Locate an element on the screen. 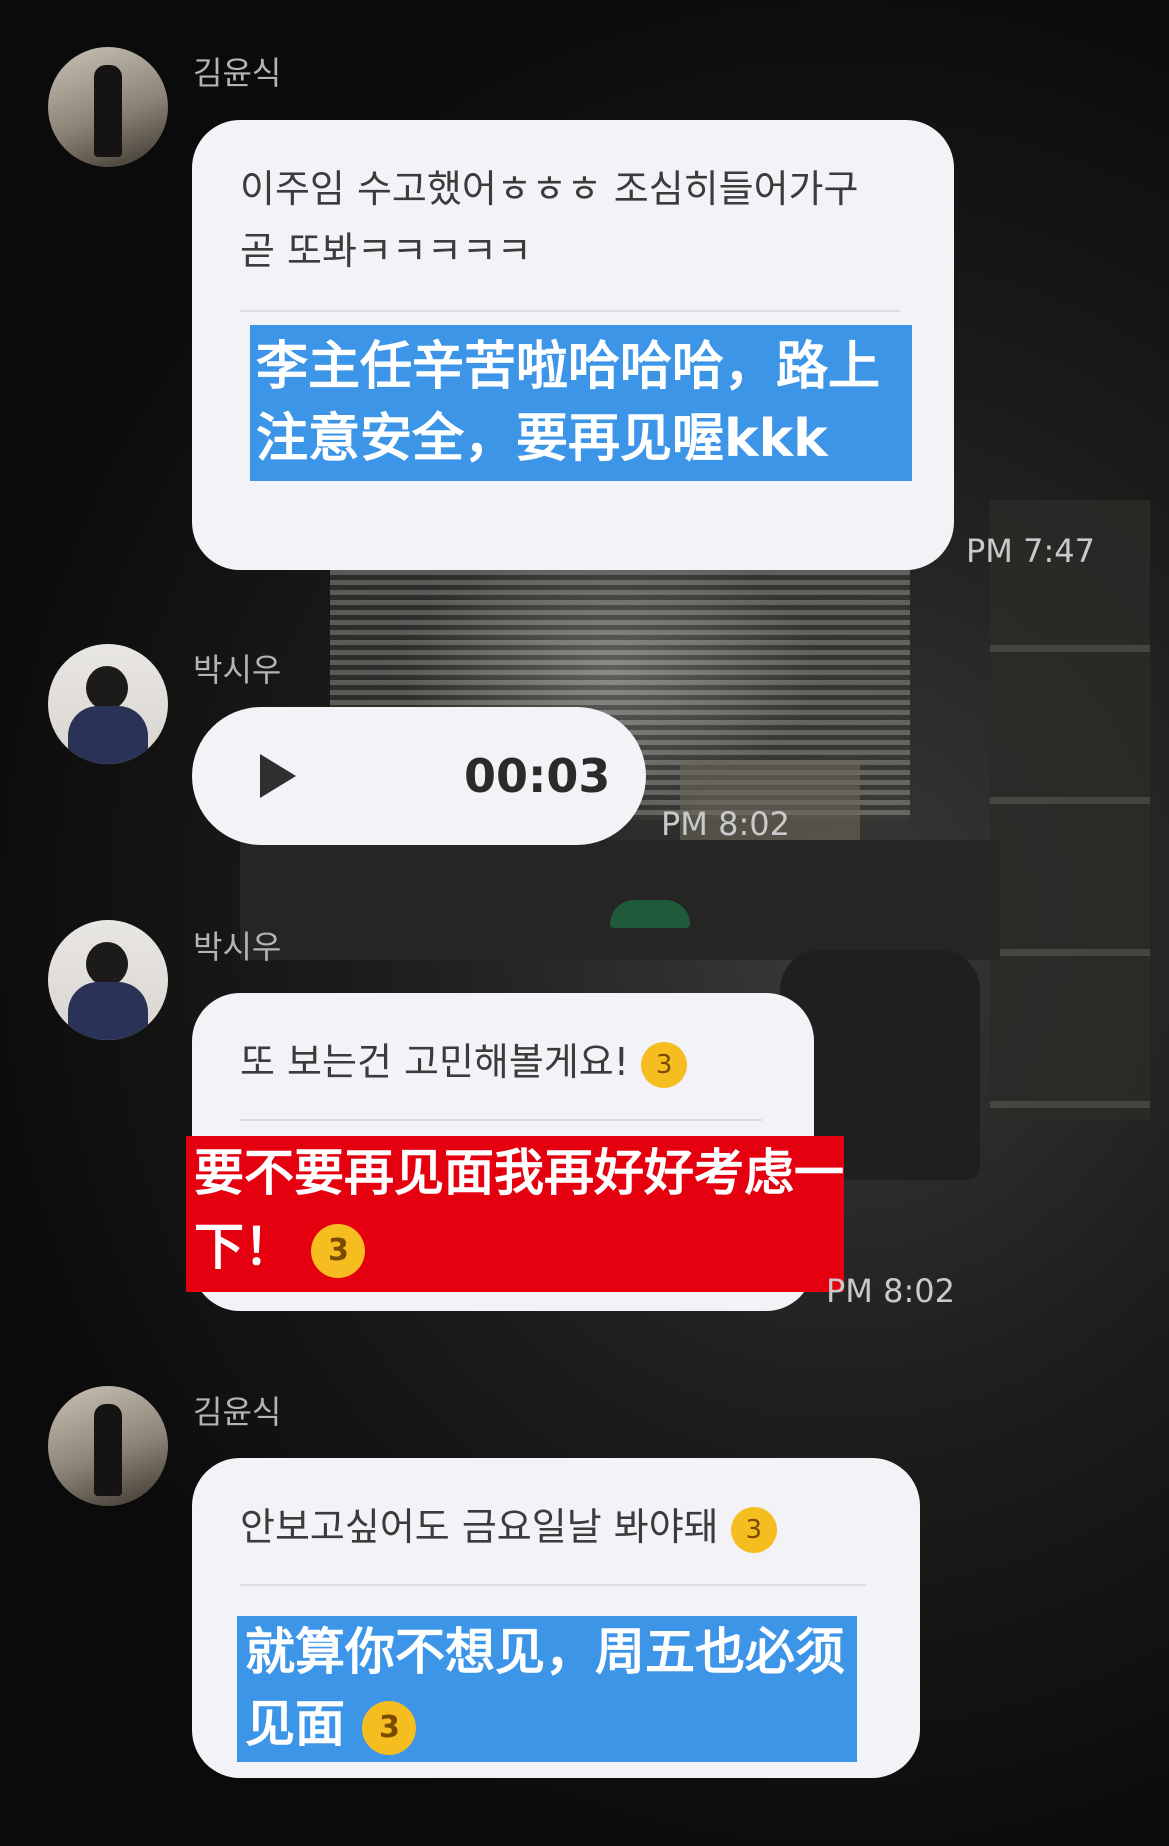  message-text: 안보고싶어도 금요일날 봐야돼 3 is located at coordinates (570, 1527).